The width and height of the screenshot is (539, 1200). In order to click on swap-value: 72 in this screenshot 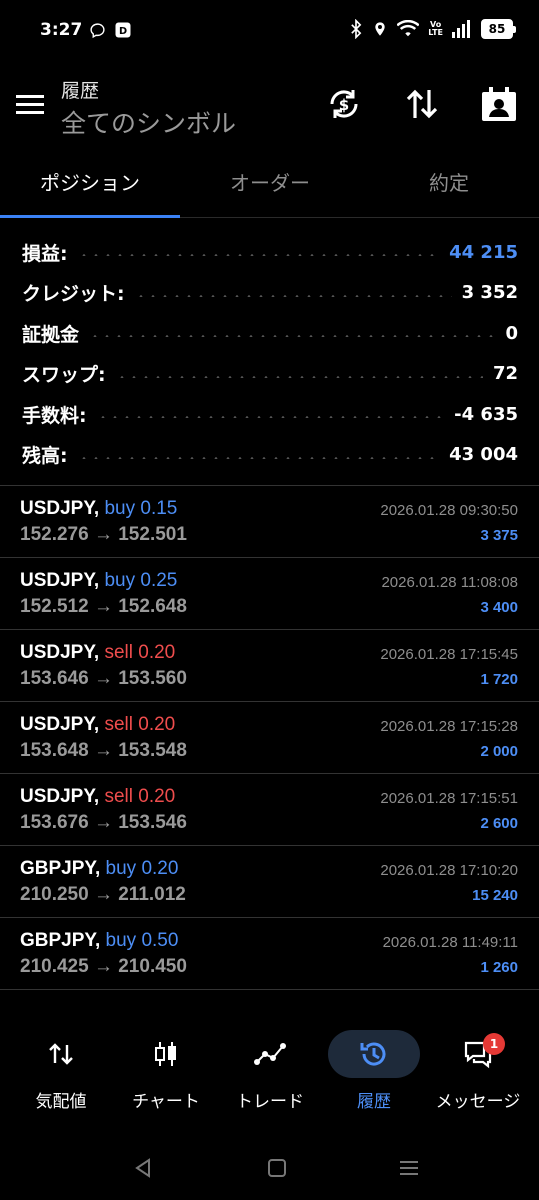, I will do `click(505, 374)`.